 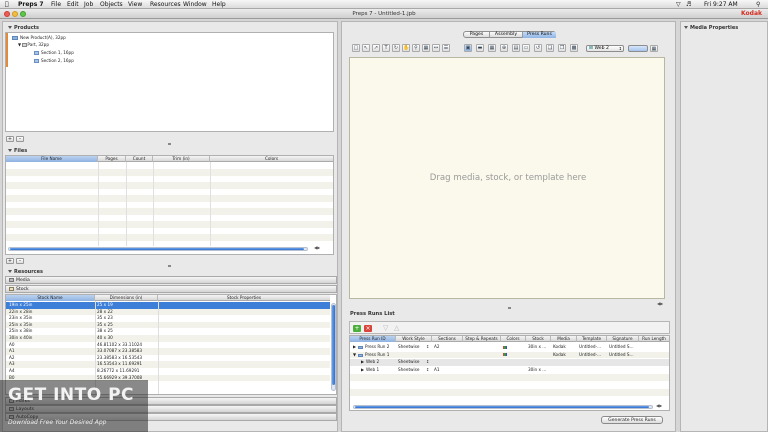 What do you see at coordinates (7, 14) in the screenshot?
I see `close-window-button` at bounding box center [7, 14].